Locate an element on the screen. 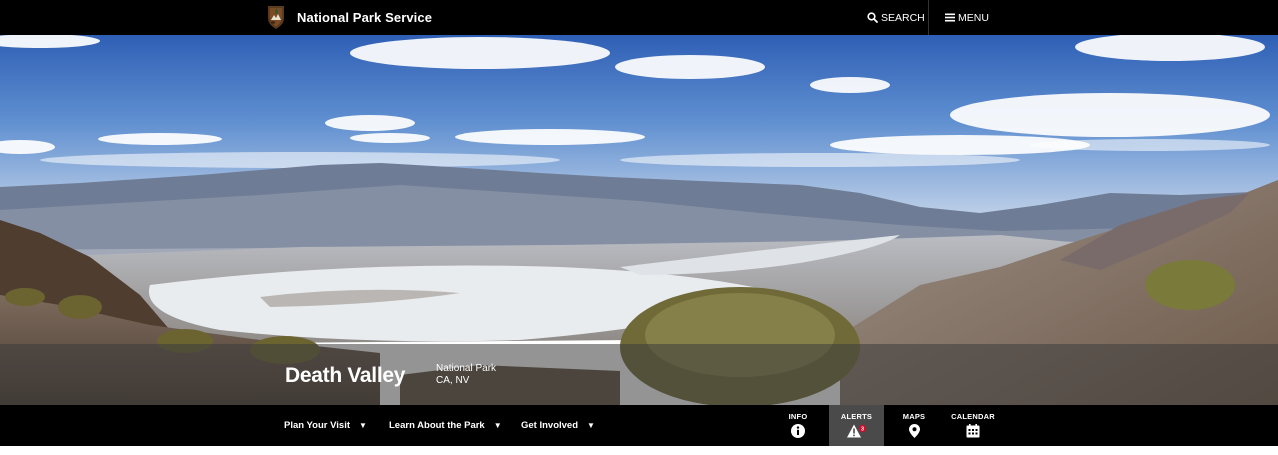 This screenshot has height=455, width=1278. alert-triangle-icon: 3 is located at coordinates (856, 431).